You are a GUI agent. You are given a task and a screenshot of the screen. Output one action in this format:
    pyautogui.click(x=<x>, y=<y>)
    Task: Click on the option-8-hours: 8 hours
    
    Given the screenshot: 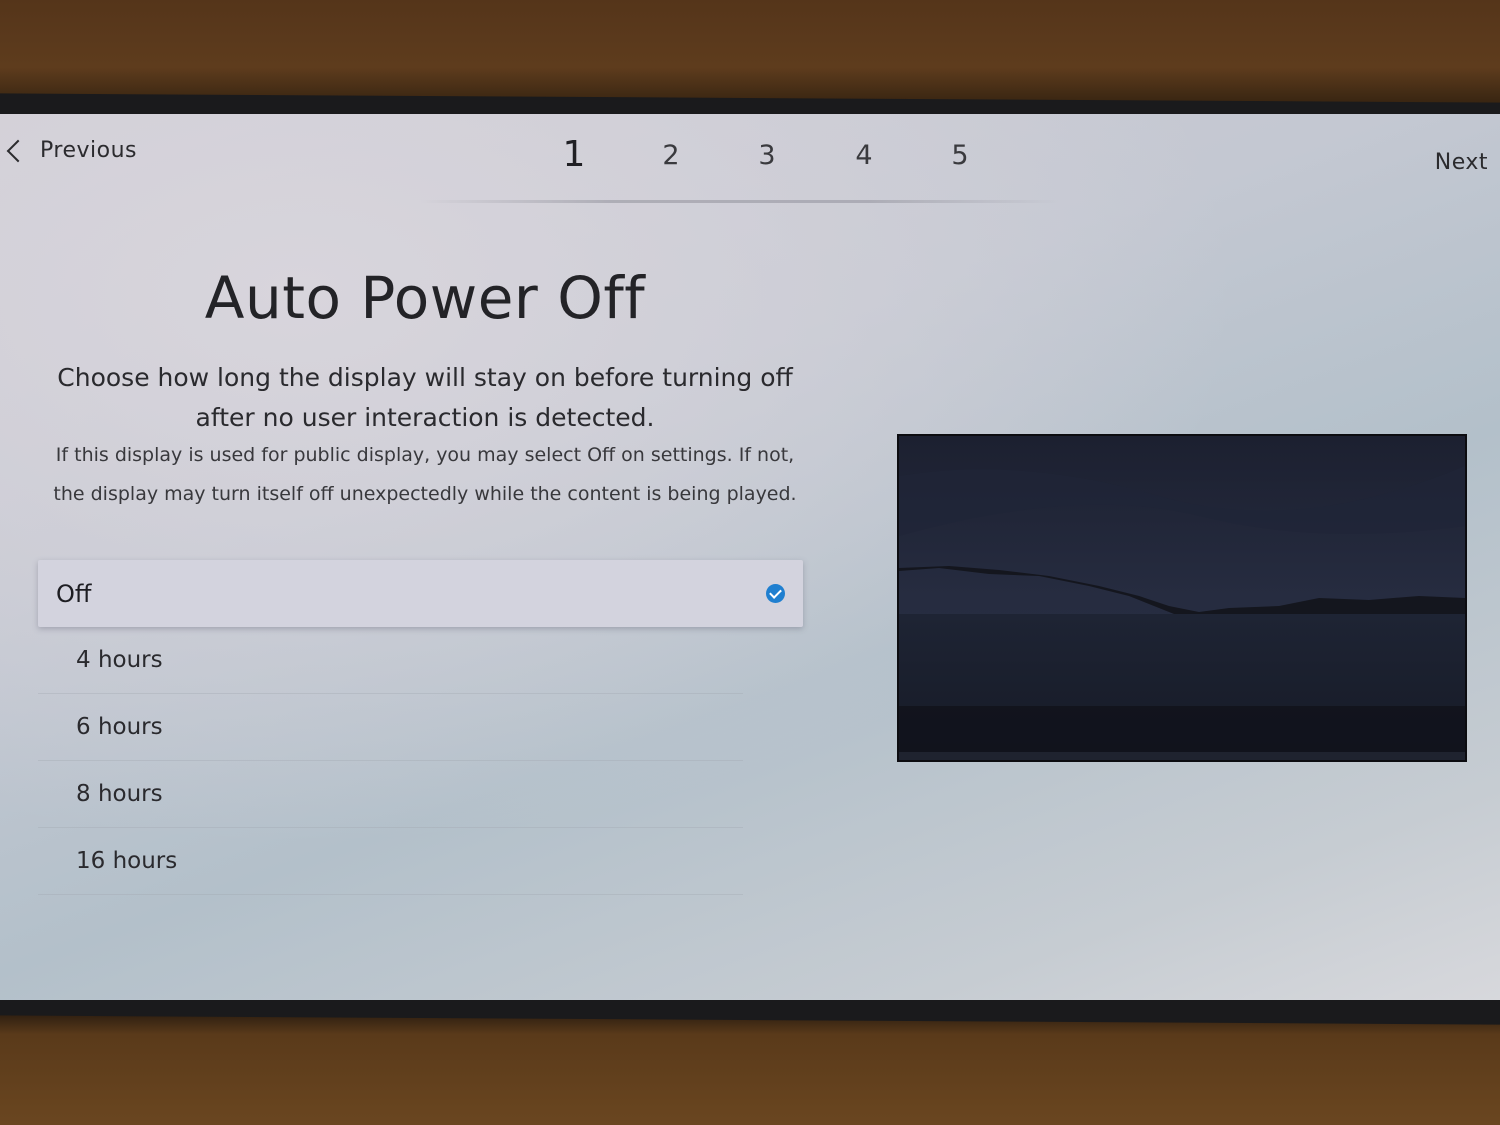 What is the action you would take?
    pyautogui.click(x=390, y=794)
    